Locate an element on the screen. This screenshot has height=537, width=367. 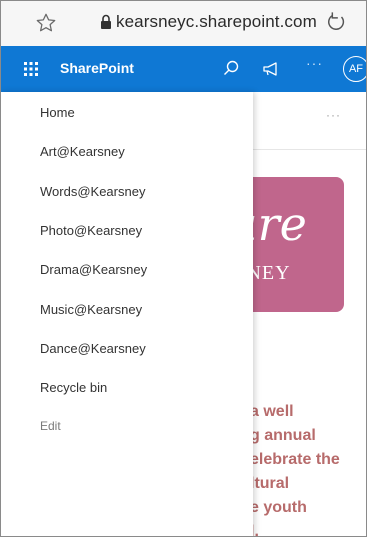
nav-item-recycle-bin: Recycle bin is located at coordinates (73, 387).